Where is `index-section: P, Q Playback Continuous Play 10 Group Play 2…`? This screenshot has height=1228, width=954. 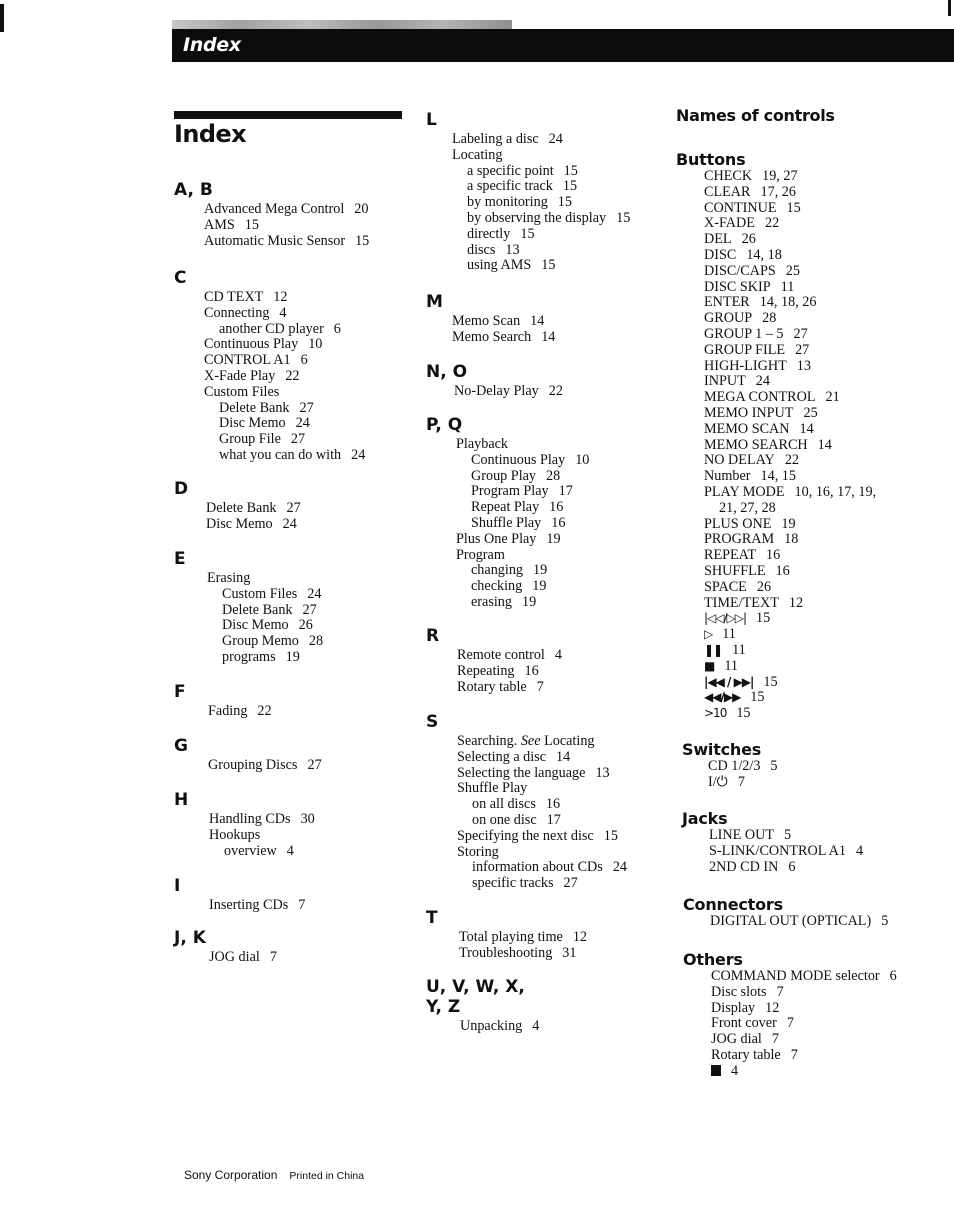
index-section: P, Q Playback Continuous Play 10 Group Play 2… is located at coordinates (507, 513).